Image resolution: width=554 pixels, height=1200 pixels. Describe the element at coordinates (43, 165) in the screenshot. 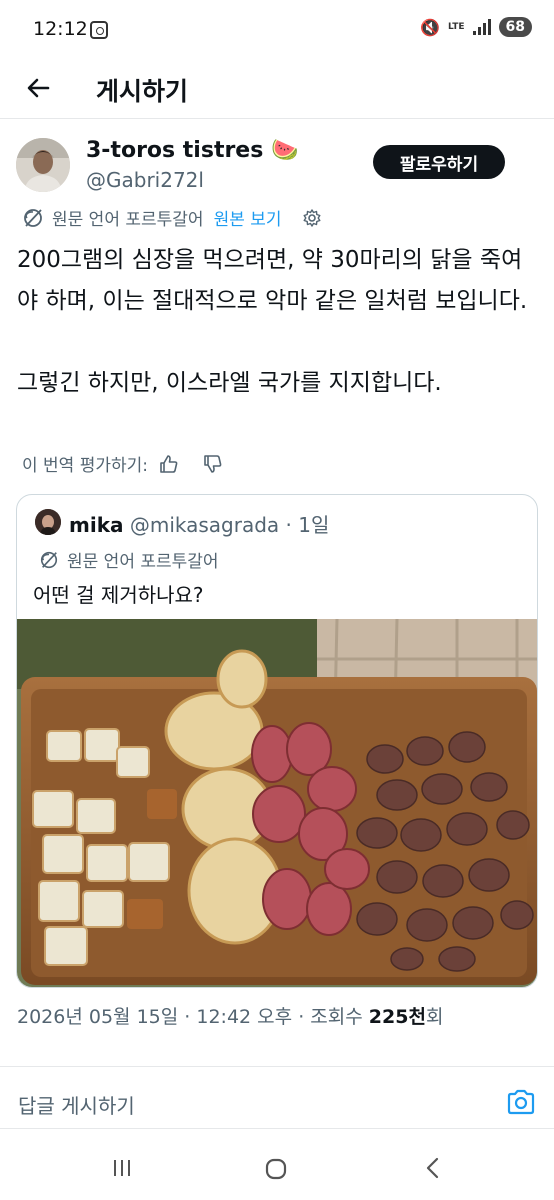

I see `author-avatar` at that location.